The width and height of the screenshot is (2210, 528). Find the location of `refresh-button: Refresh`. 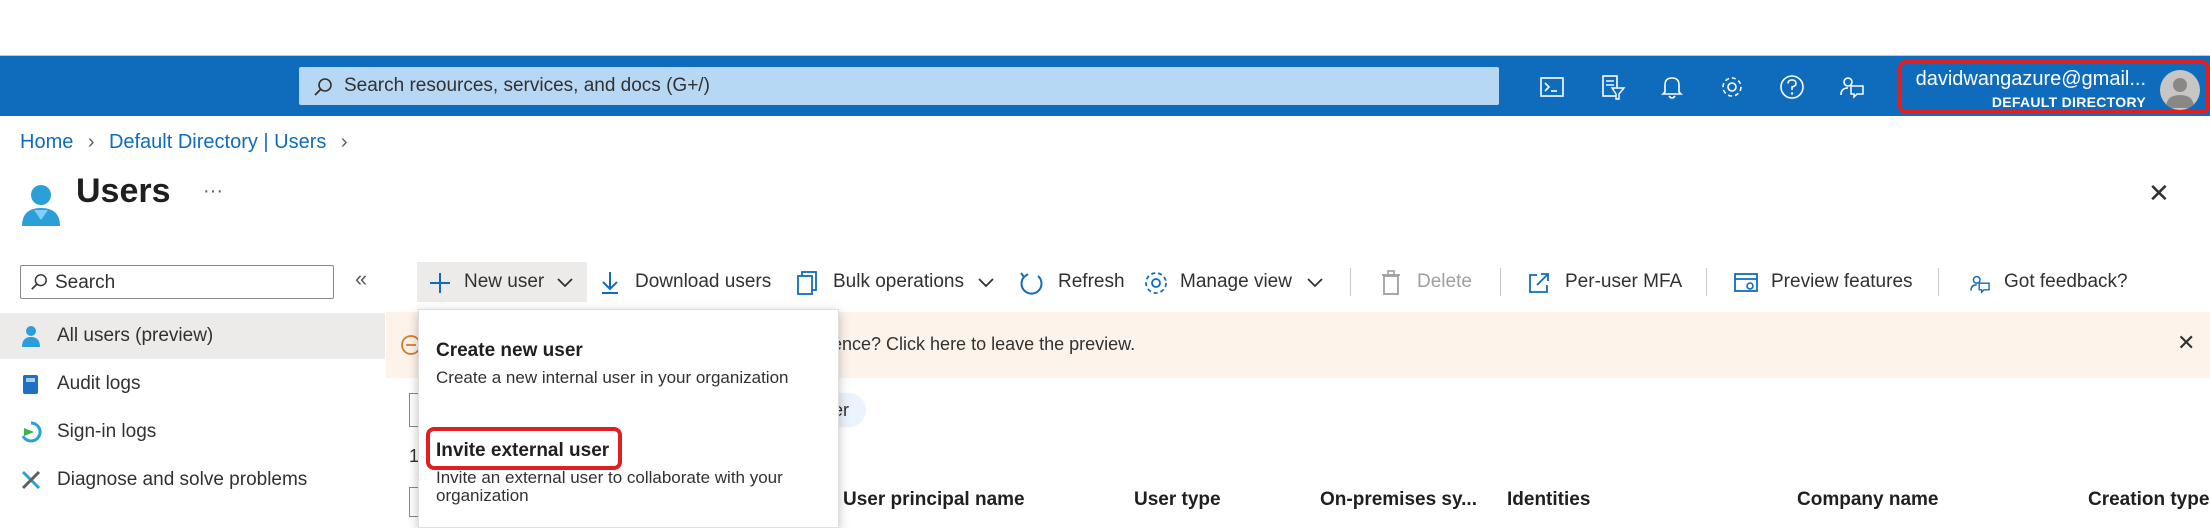

refresh-button: Refresh is located at coordinates (1071, 282).